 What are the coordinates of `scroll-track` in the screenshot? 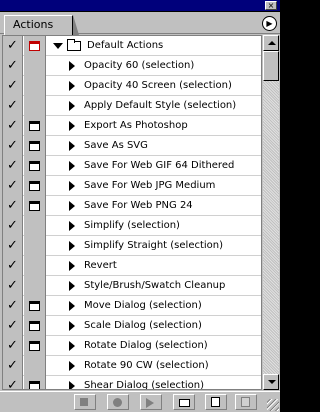 It's located at (271, 212).